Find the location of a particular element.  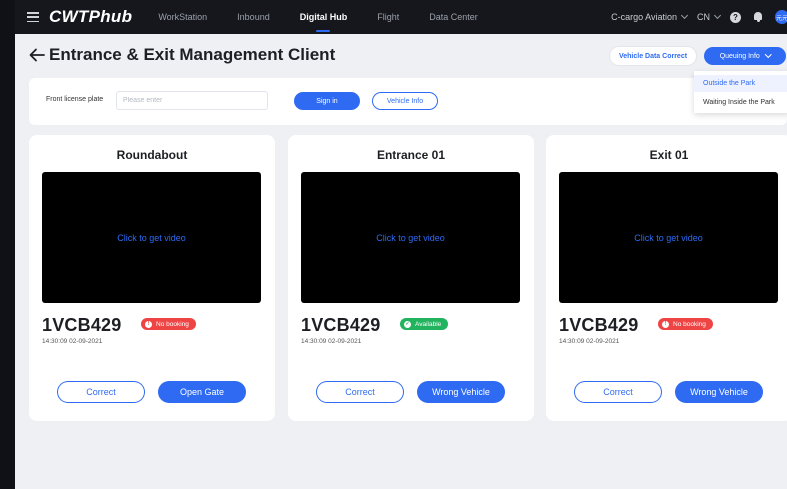

nav-flight: Flight is located at coordinates (388, 17).